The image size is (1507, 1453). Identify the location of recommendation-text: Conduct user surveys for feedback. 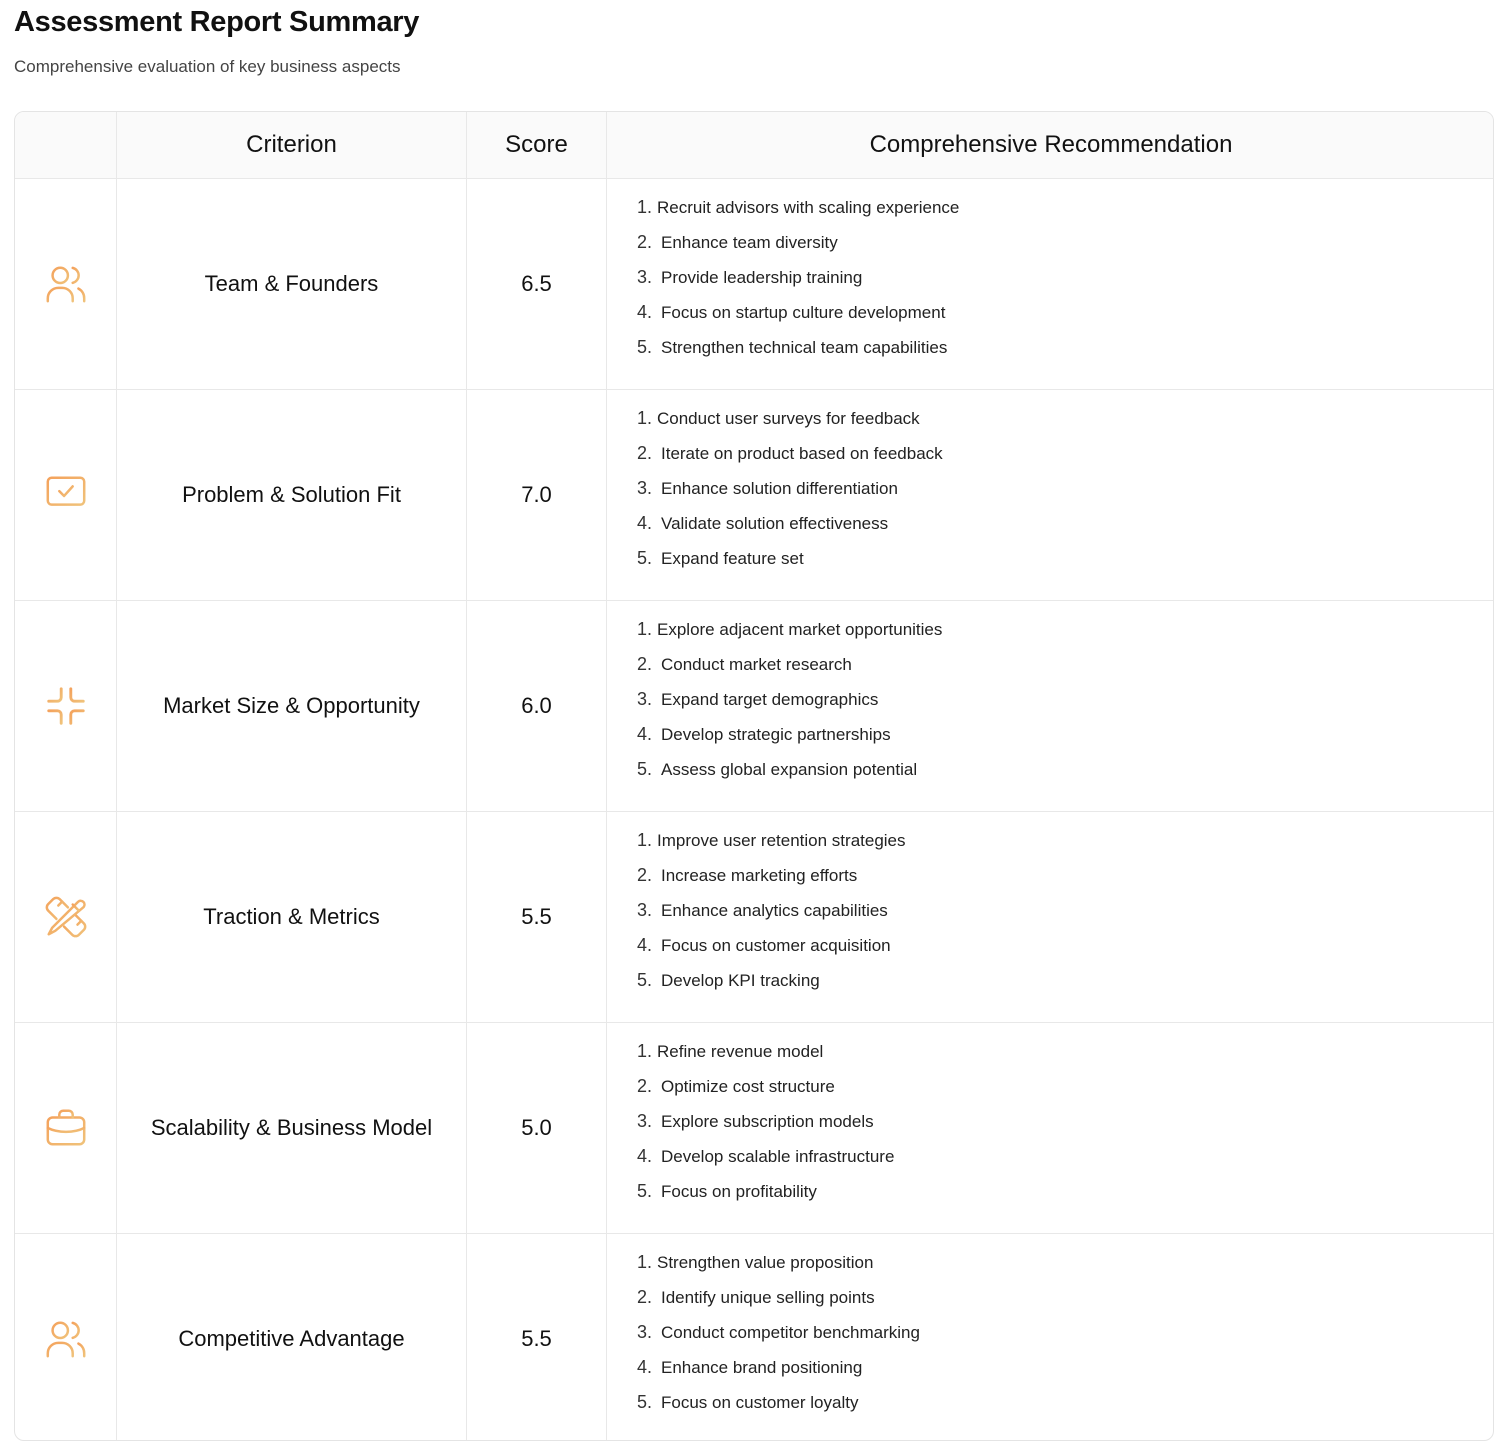
(788, 418).